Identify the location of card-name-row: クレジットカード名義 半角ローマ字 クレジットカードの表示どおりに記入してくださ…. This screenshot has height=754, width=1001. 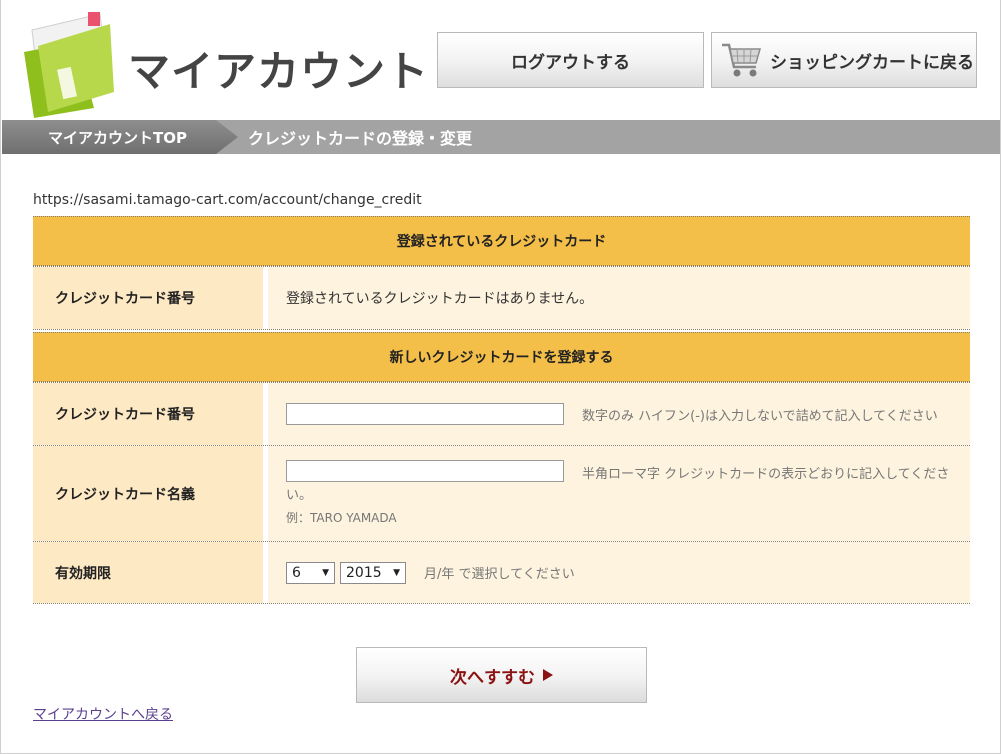
(501, 494).